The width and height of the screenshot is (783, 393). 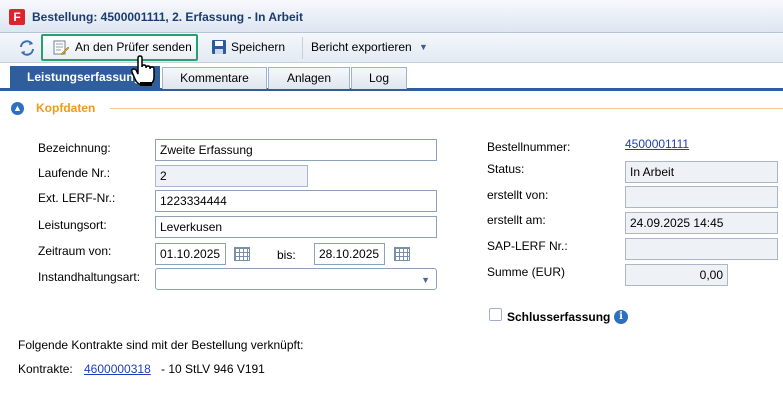 I want to click on edit-document-icon, so click(x=61, y=48).